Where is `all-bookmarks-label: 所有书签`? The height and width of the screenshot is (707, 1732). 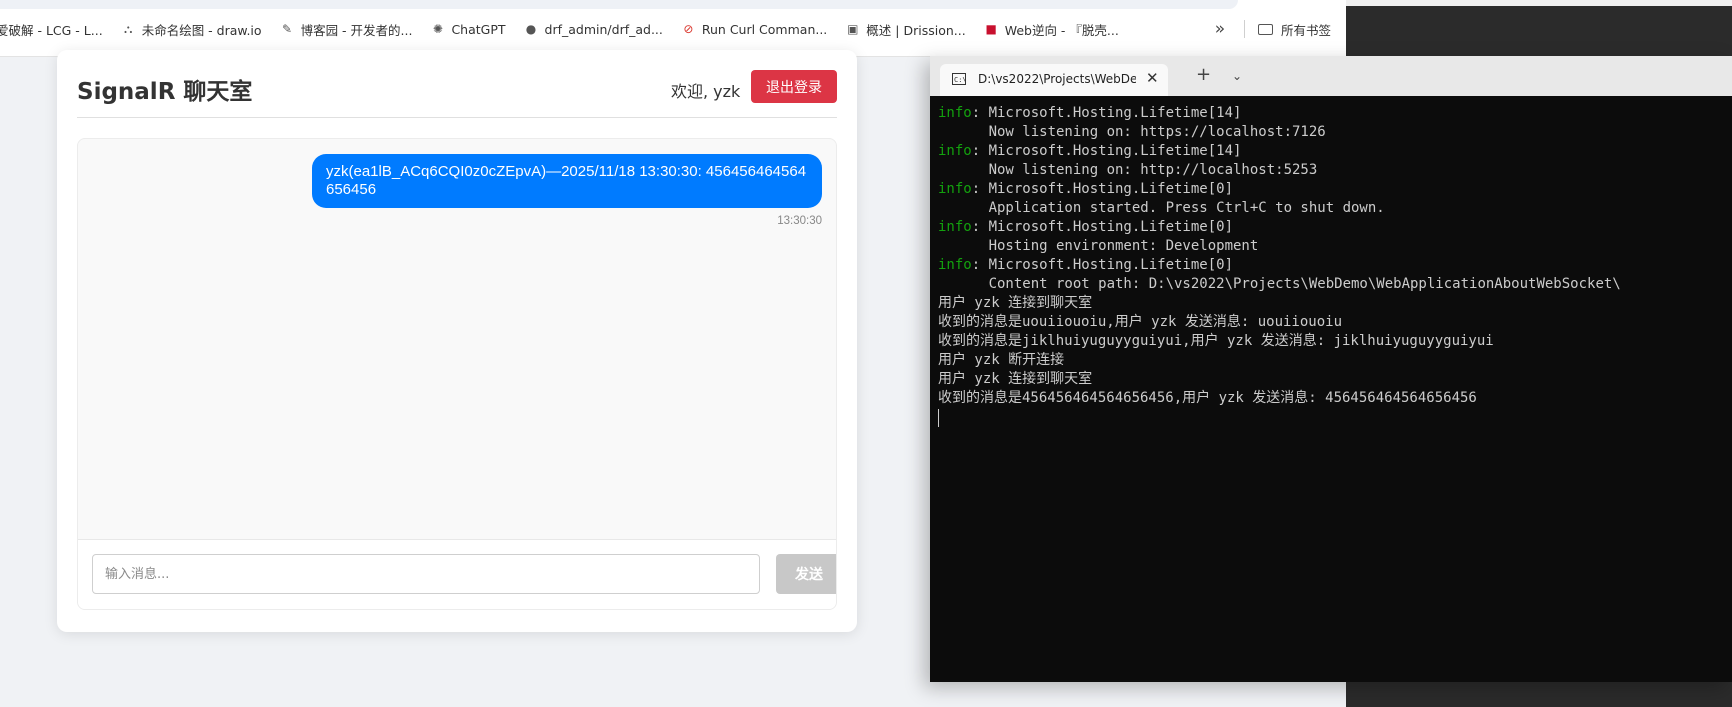
all-bookmarks-label: 所有书签 is located at coordinates (1306, 30).